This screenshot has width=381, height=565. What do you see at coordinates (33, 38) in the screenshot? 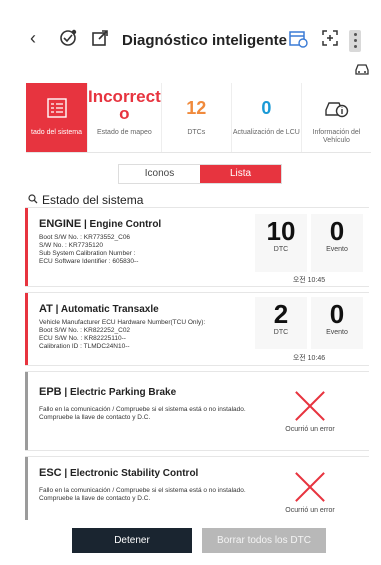
I see `back-button: ‹` at bounding box center [33, 38].